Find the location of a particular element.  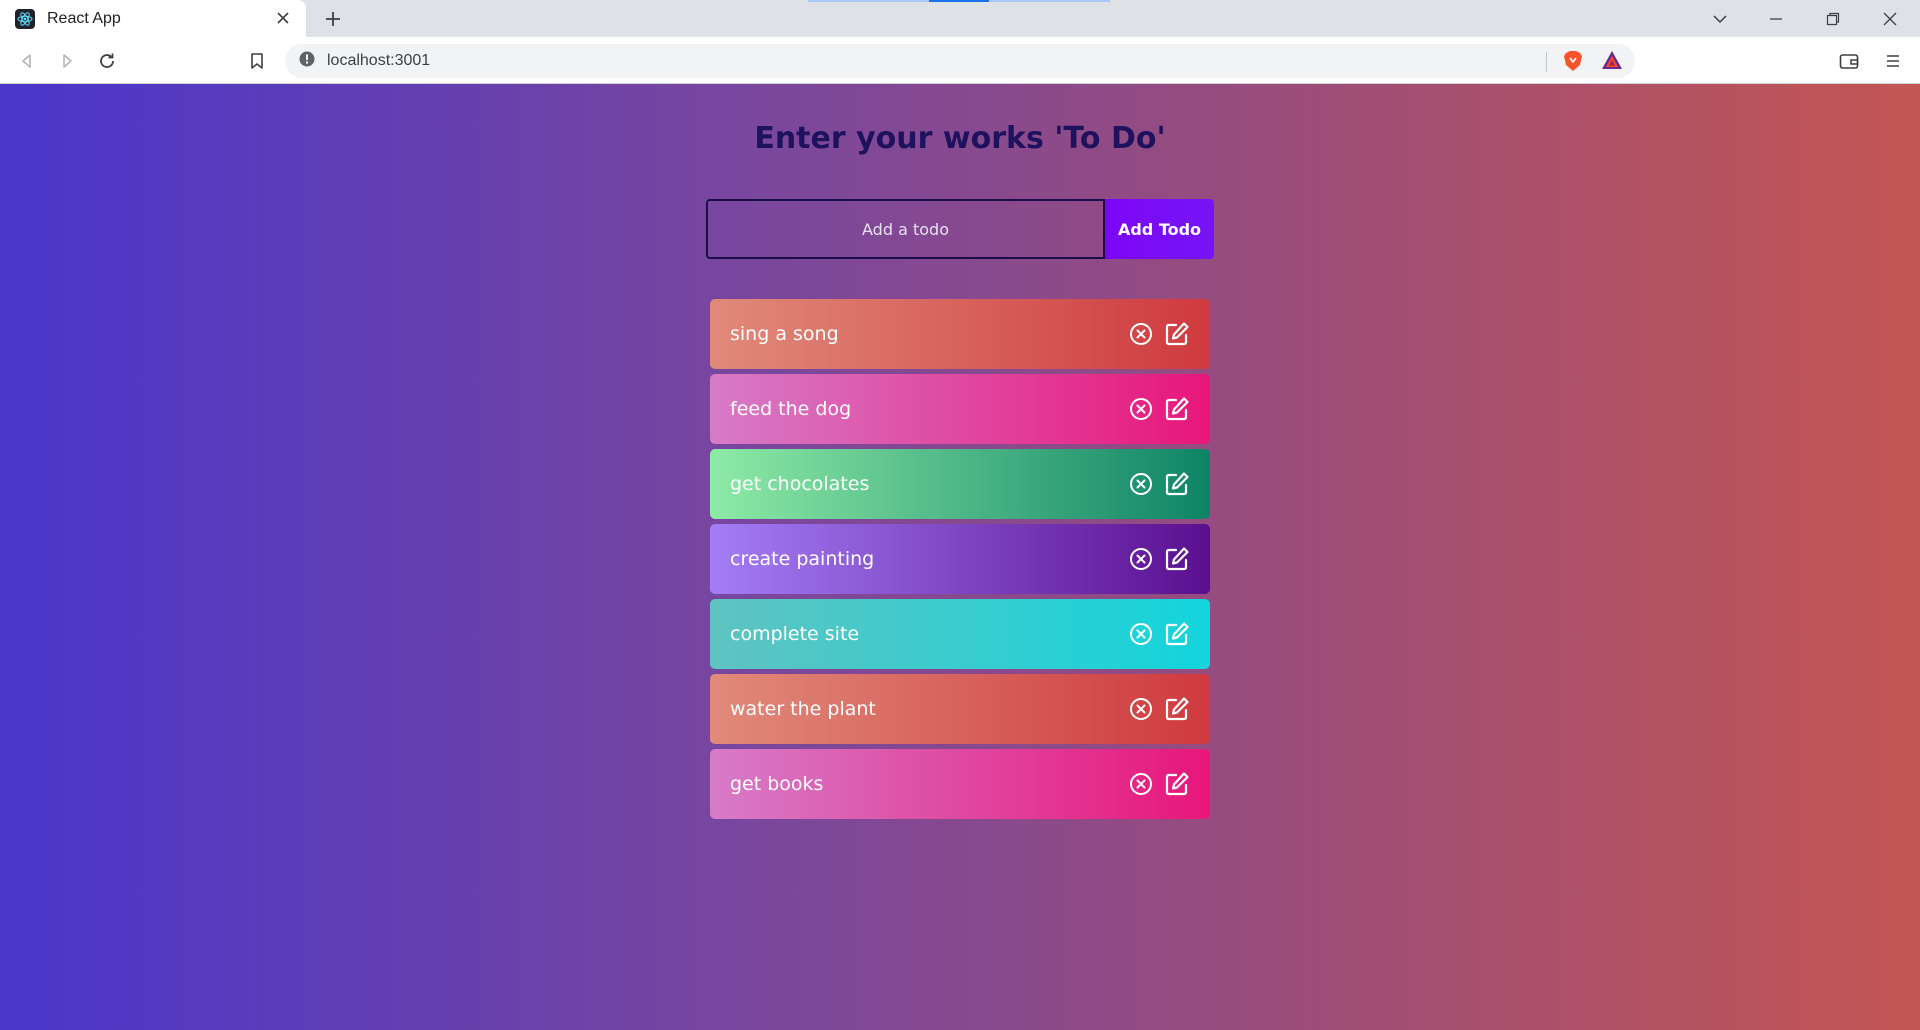

back-icon is located at coordinates (27, 61).